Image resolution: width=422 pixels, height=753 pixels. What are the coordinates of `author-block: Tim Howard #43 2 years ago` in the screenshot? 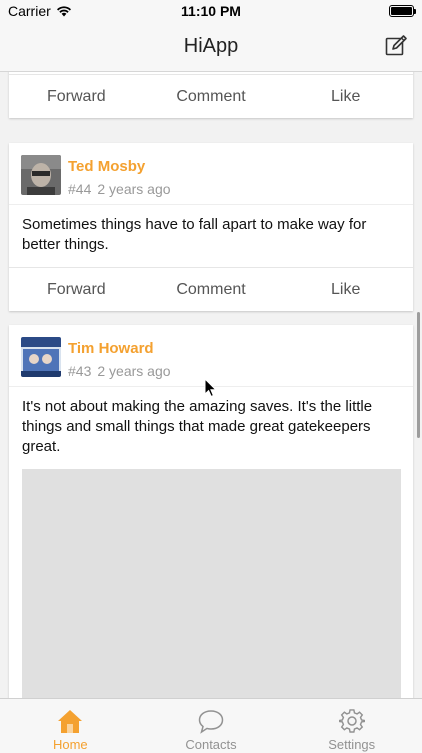 It's located at (122, 359).